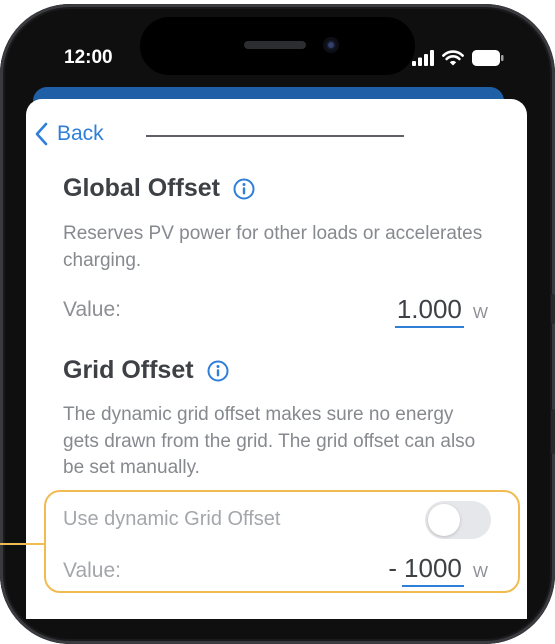 This screenshot has height=644, width=555. I want to click on global-offset-value-label: Value:, so click(92, 309).